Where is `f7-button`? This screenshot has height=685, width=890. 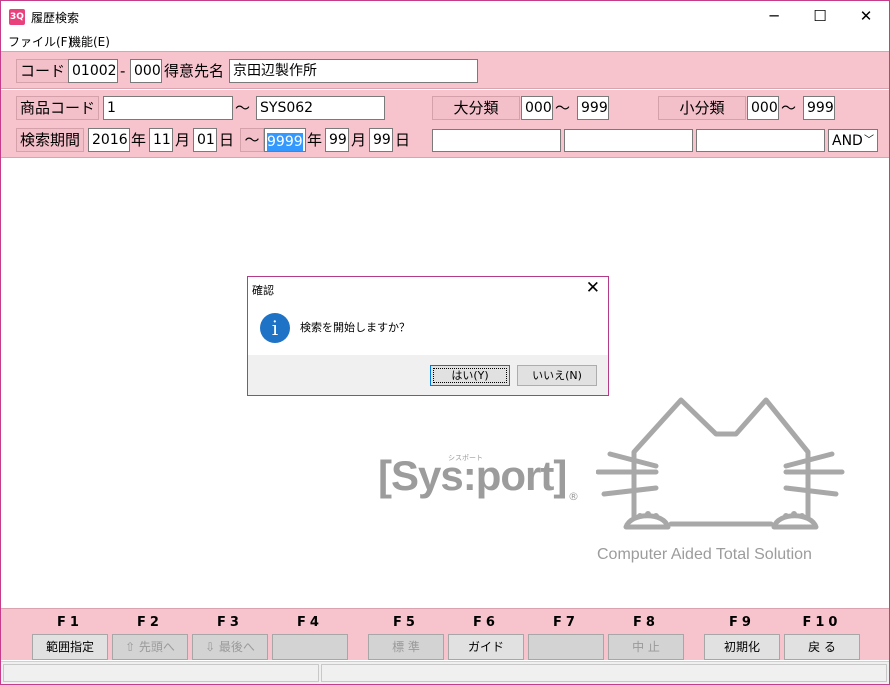 f7-button is located at coordinates (566, 647).